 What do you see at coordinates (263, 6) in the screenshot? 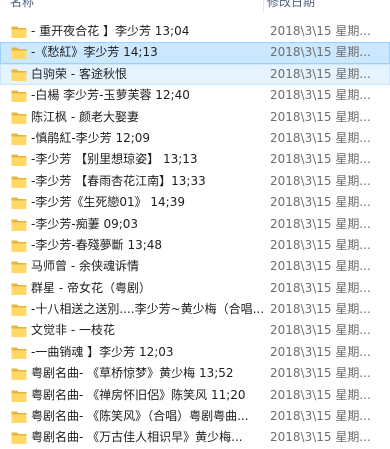
I see `column-separator` at bounding box center [263, 6].